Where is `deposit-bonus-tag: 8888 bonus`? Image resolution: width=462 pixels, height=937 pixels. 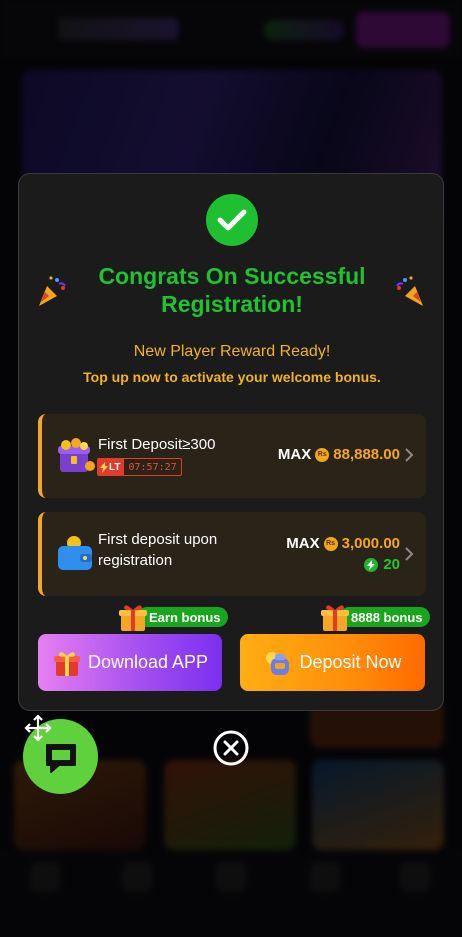 deposit-bonus-tag: 8888 bonus is located at coordinates (374, 617).